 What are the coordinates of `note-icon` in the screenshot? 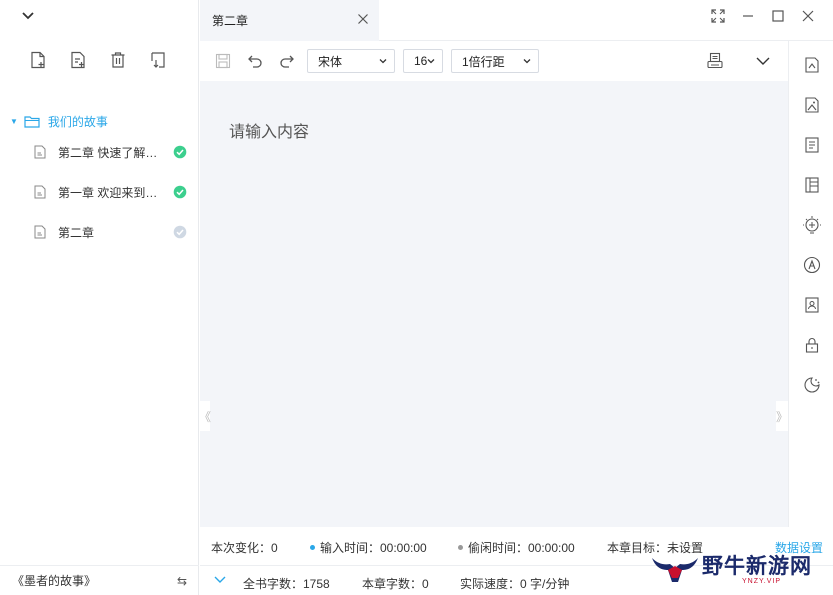 It's located at (812, 145).